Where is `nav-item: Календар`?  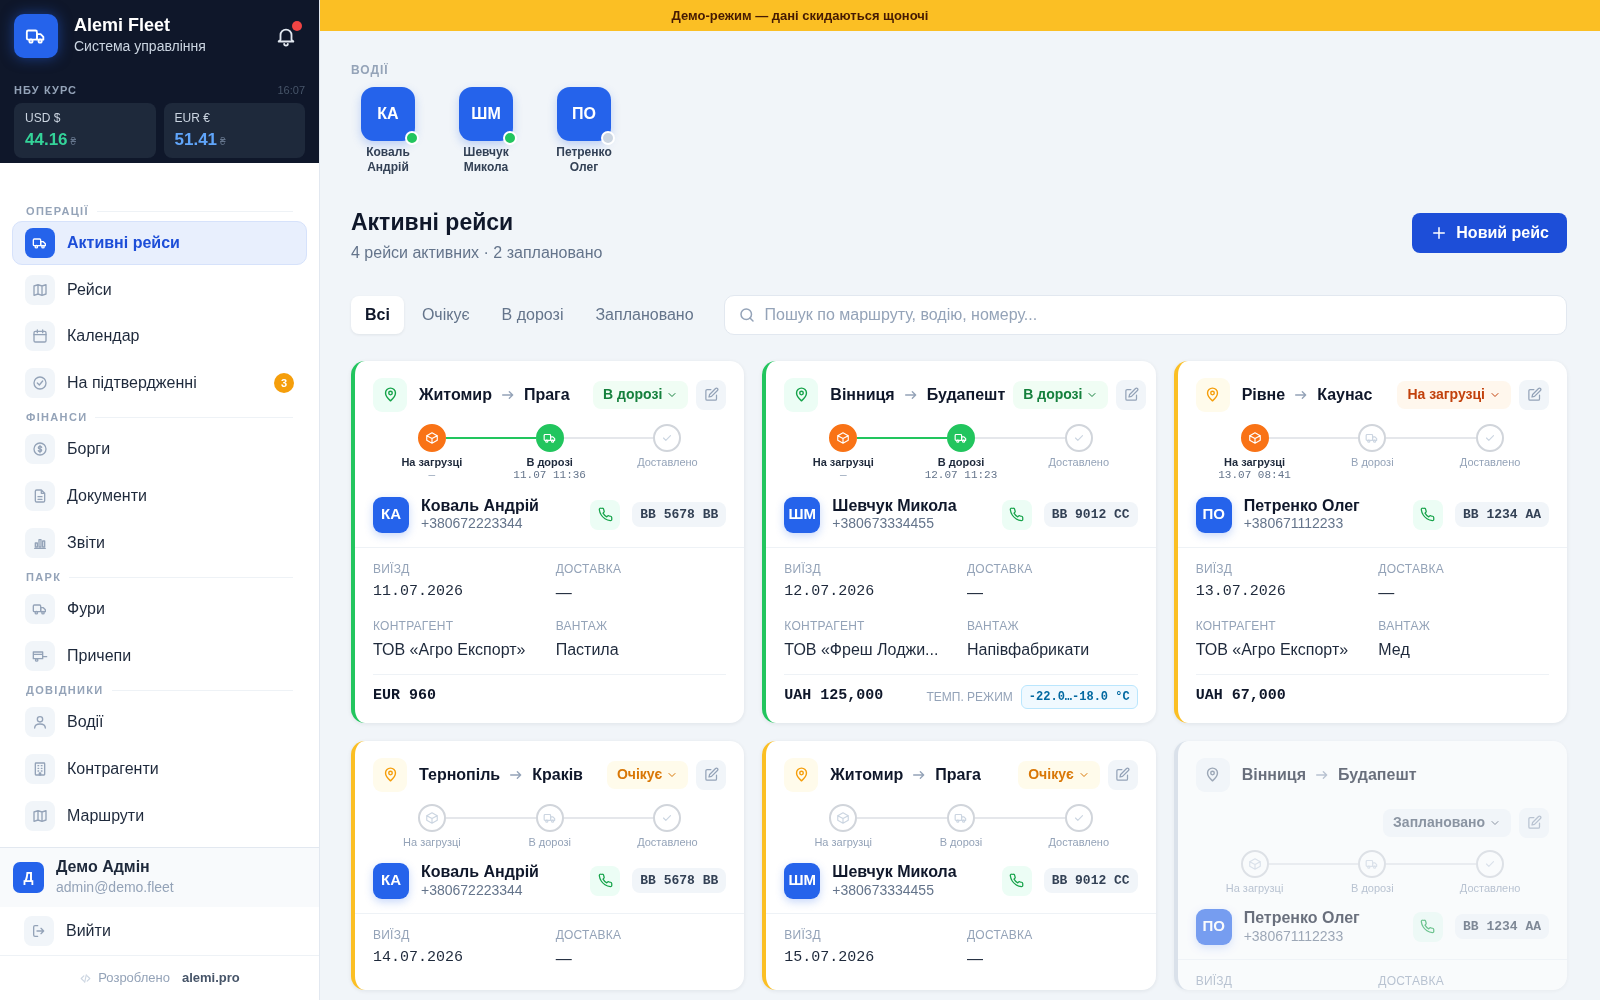
nav-item: Календар is located at coordinates (159, 336).